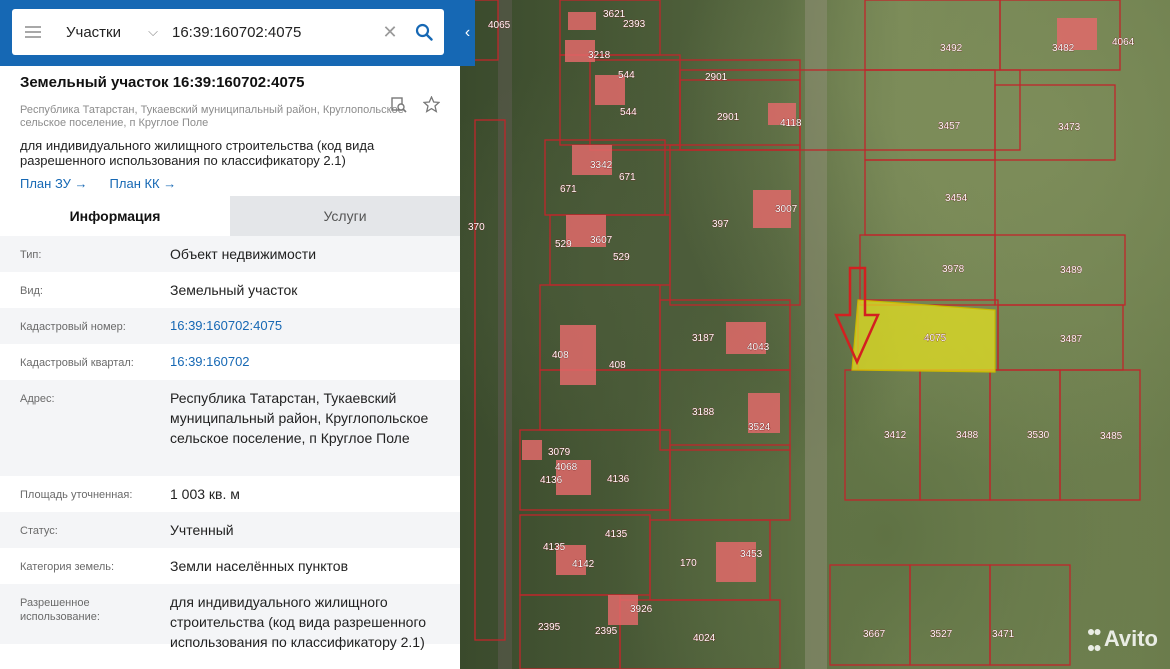  I want to click on search-box: Участки ⌵ 16:39:160702:4075 ✕, so click(228, 32).